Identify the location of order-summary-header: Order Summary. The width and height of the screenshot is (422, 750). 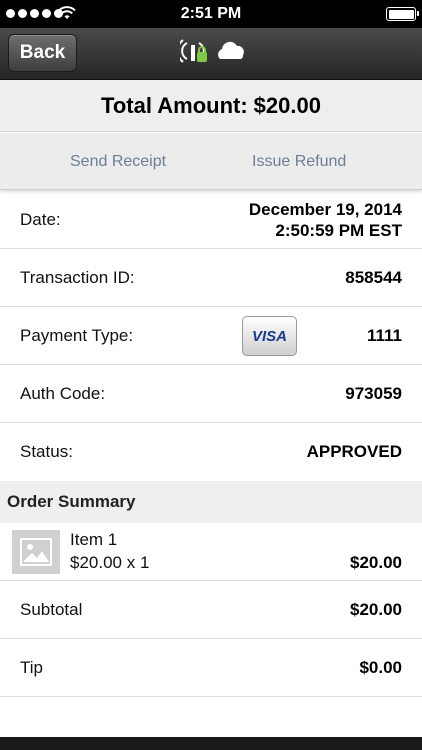
(211, 502).